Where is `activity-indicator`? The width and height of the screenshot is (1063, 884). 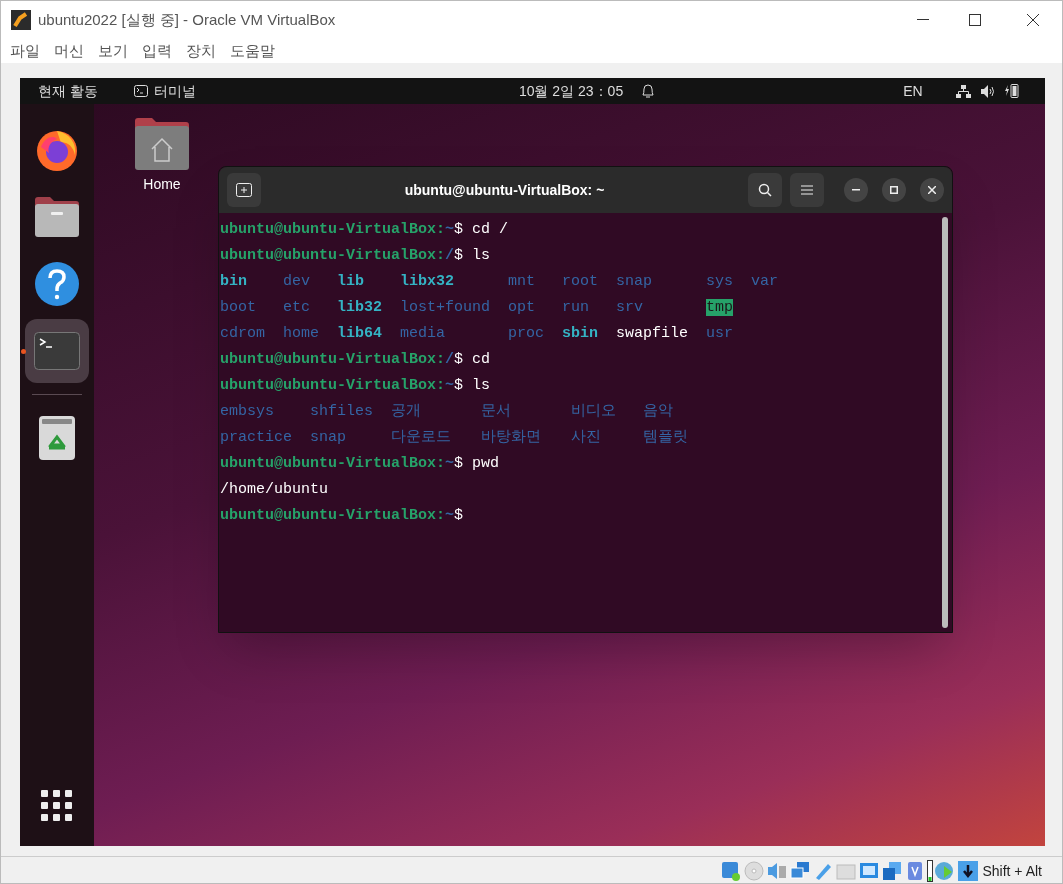
activity-indicator is located at coordinates (930, 871).